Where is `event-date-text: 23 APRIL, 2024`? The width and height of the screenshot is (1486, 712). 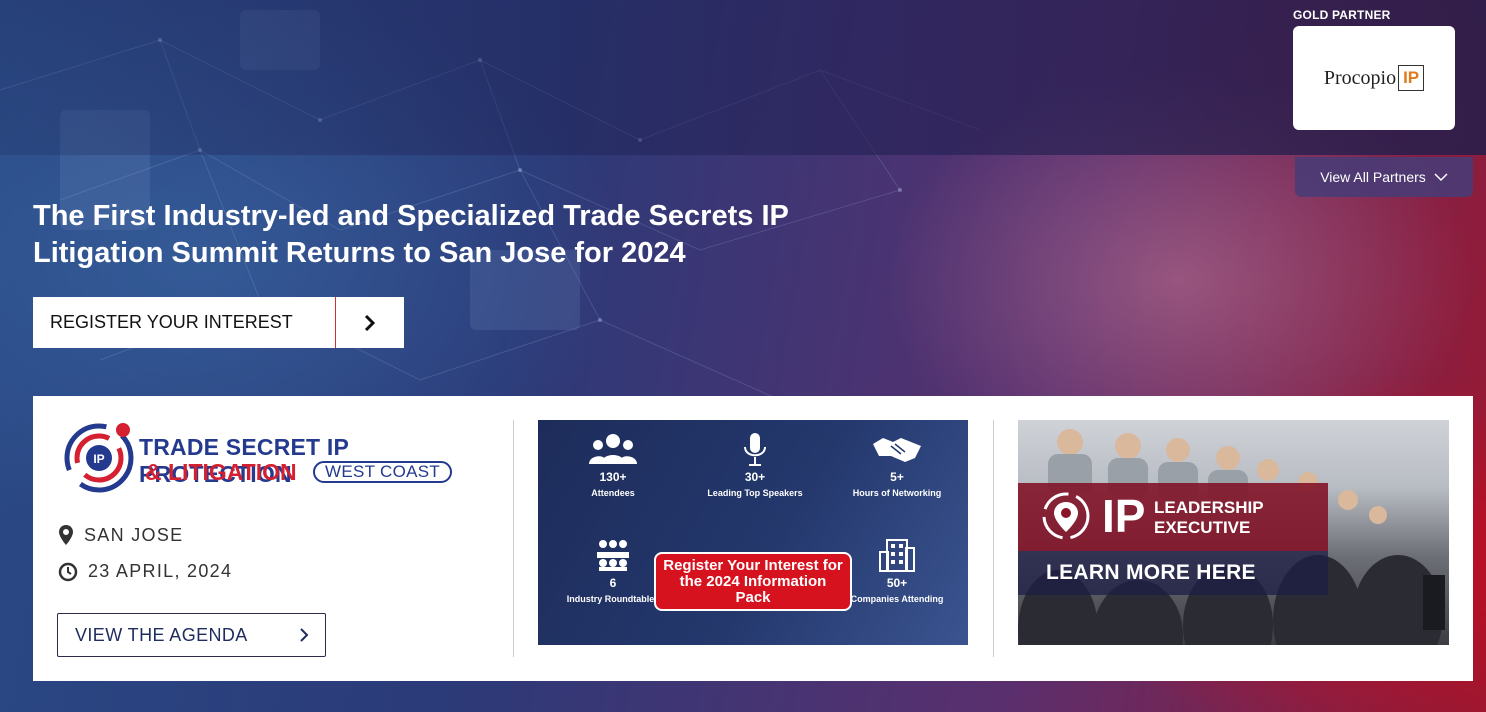 event-date-text: 23 APRIL, 2024 is located at coordinates (160, 571).